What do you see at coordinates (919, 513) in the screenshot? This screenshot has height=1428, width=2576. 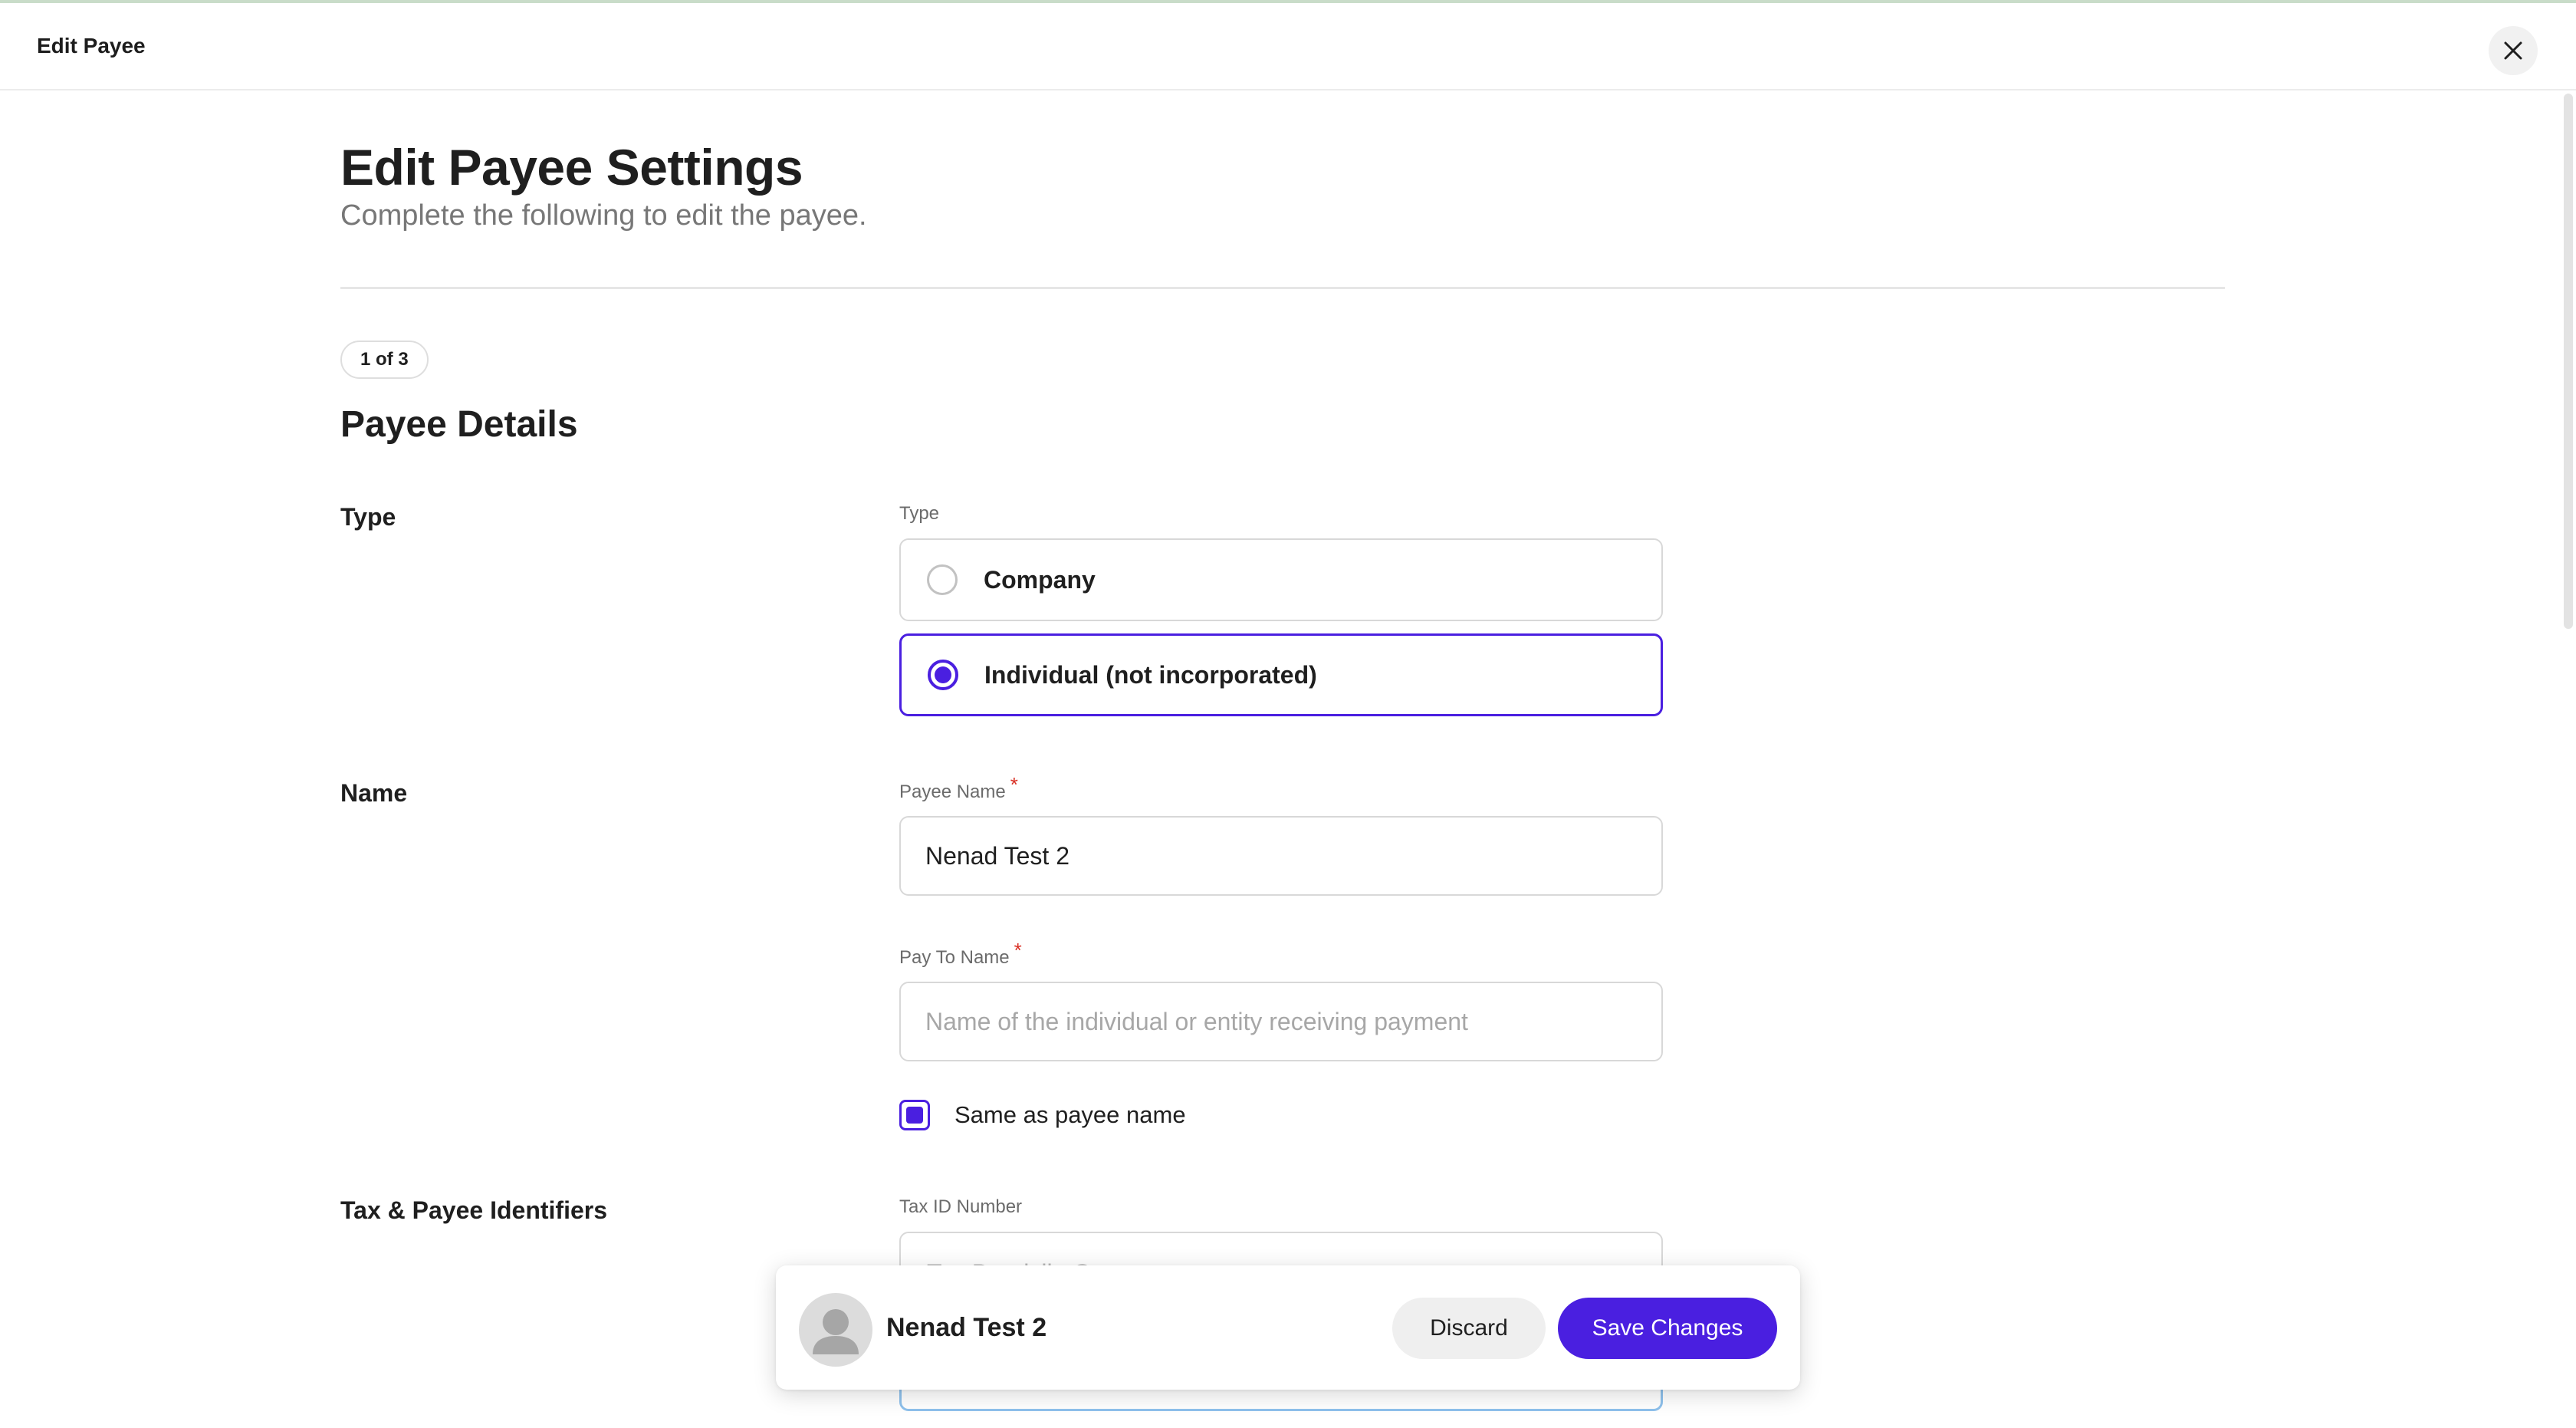 I see `type-field-label: Type` at bounding box center [919, 513].